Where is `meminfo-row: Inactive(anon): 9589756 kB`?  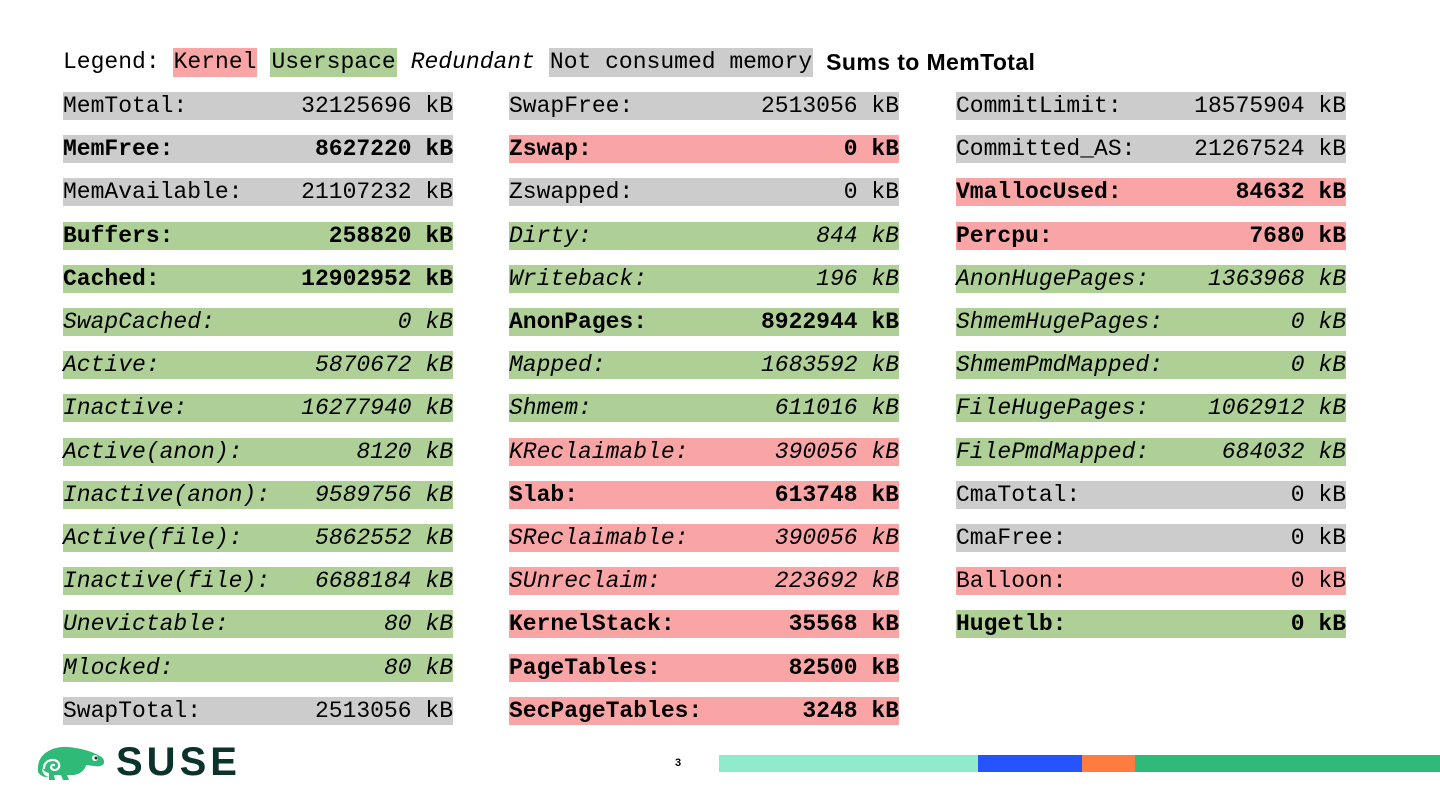
meminfo-row: Inactive(anon): 9589756 kB is located at coordinates (258, 494).